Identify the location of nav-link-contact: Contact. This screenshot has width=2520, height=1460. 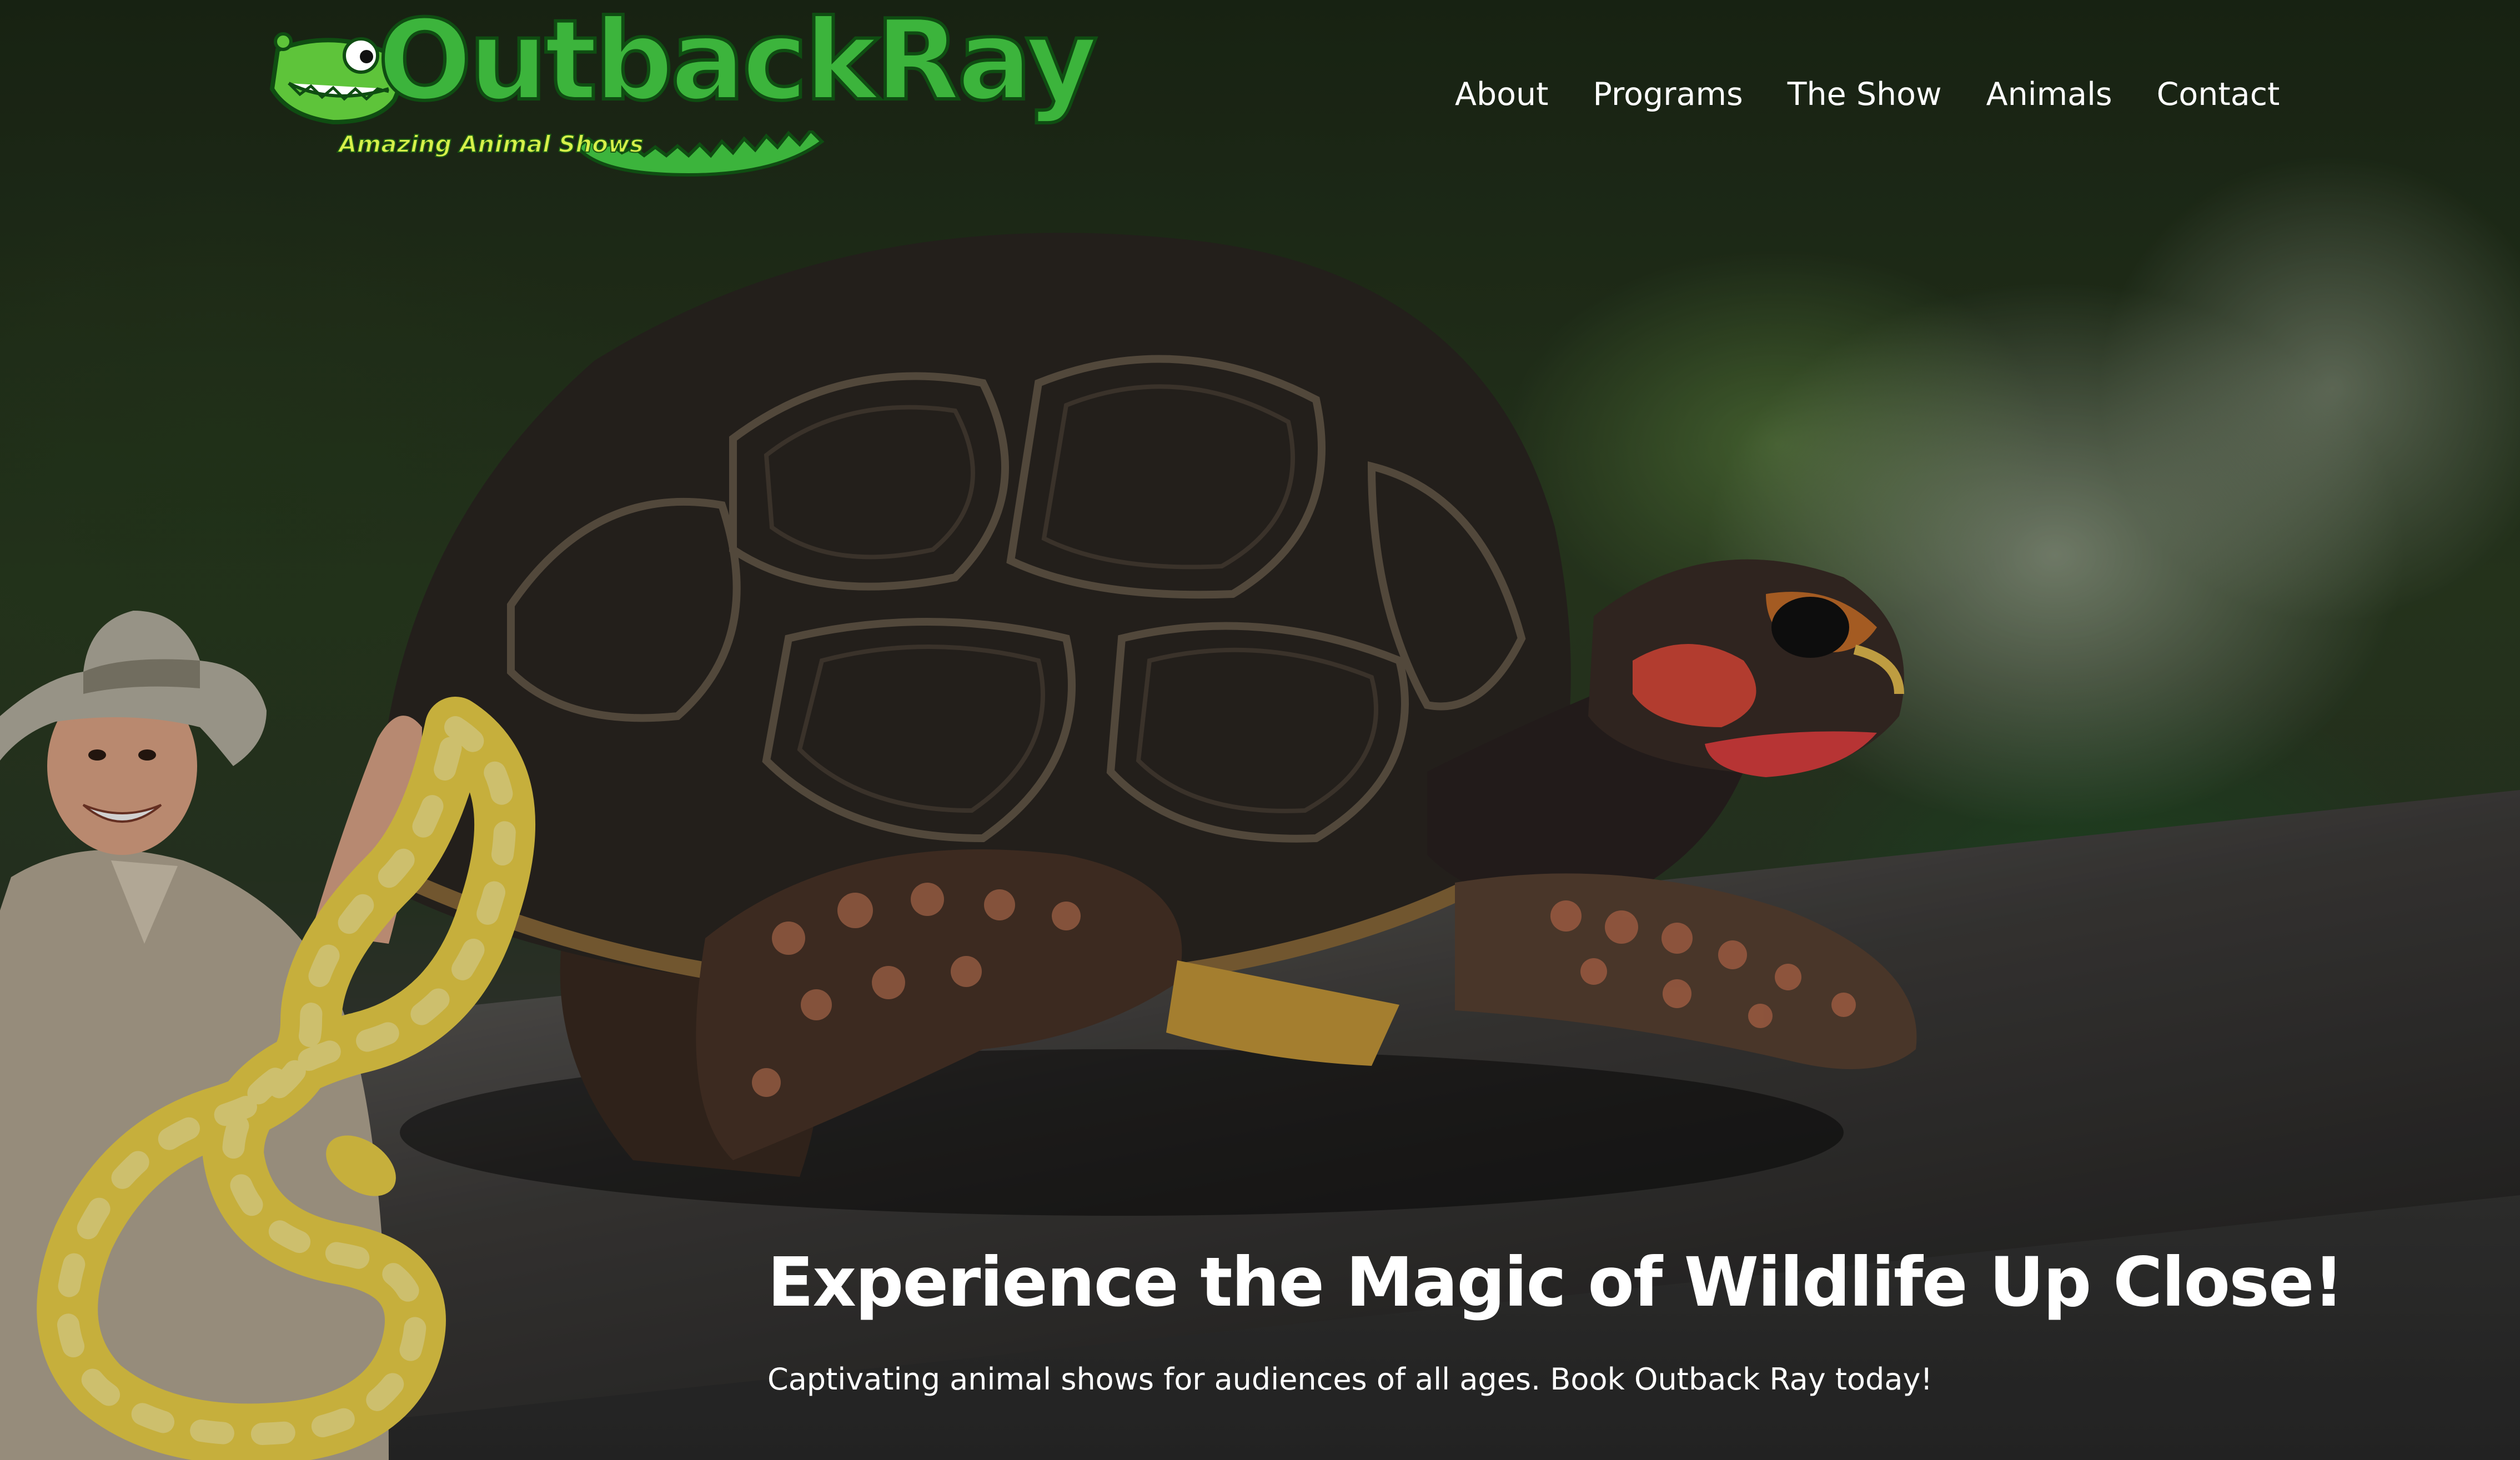
(2218, 94).